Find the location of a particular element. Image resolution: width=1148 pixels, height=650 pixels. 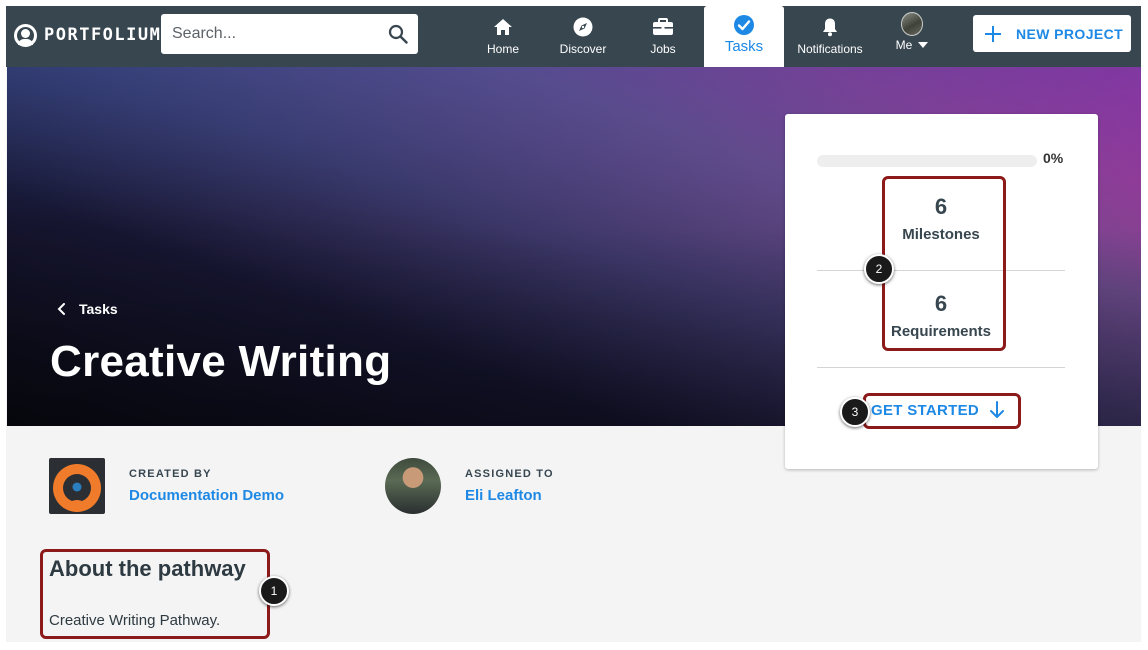

nav-me-label: Me is located at coordinates (904, 45).